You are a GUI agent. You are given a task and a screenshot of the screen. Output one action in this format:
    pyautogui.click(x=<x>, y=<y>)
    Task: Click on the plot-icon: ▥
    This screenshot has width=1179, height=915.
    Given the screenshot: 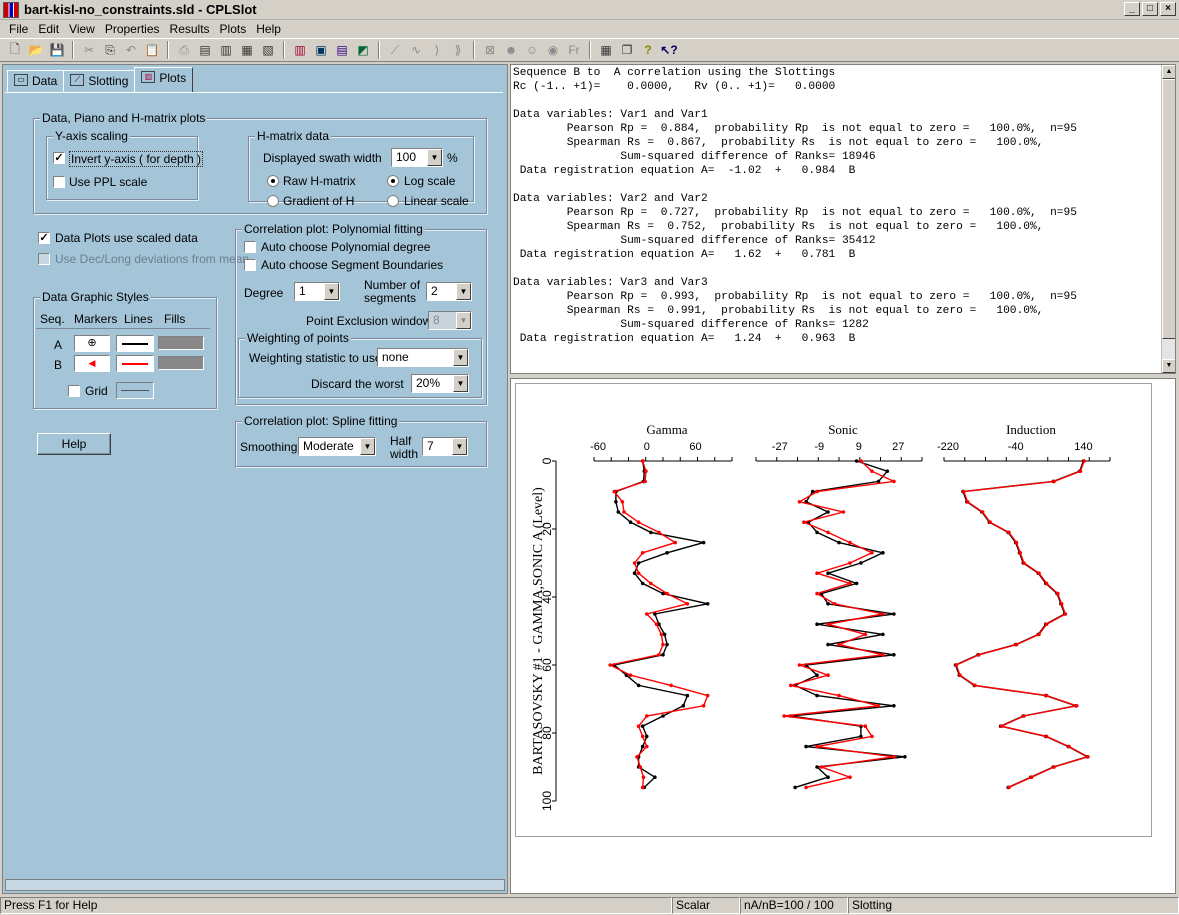 What is the action you would take?
    pyautogui.click(x=300, y=50)
    